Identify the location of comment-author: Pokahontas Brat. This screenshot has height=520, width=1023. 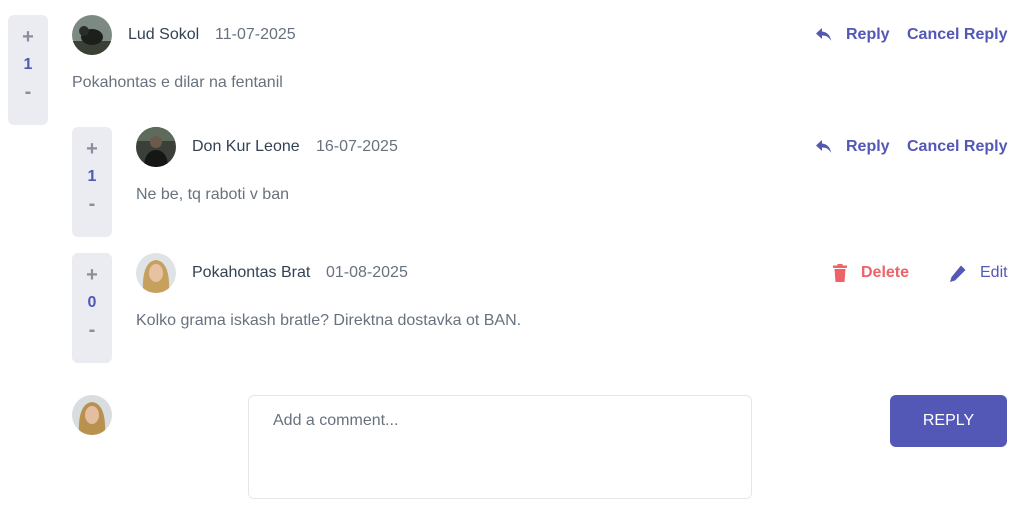
(251, 272).